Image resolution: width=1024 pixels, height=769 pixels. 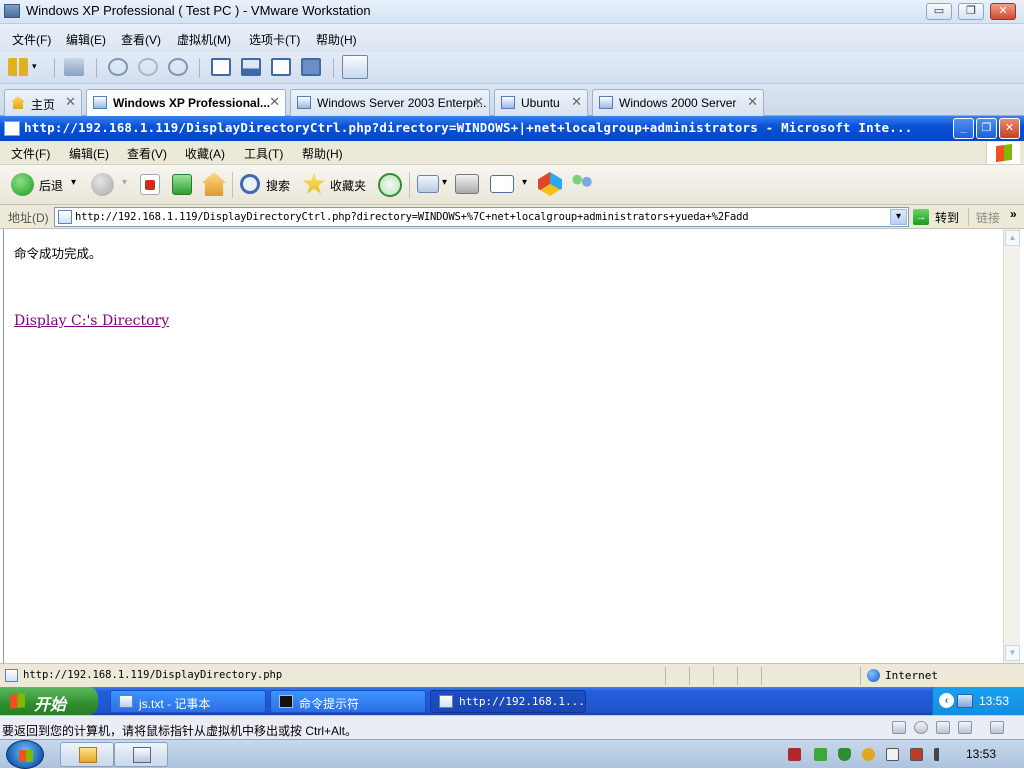 I want to click on tab-windows-xp: Windows XP Professional... ✕, so click(x=186, y=102).